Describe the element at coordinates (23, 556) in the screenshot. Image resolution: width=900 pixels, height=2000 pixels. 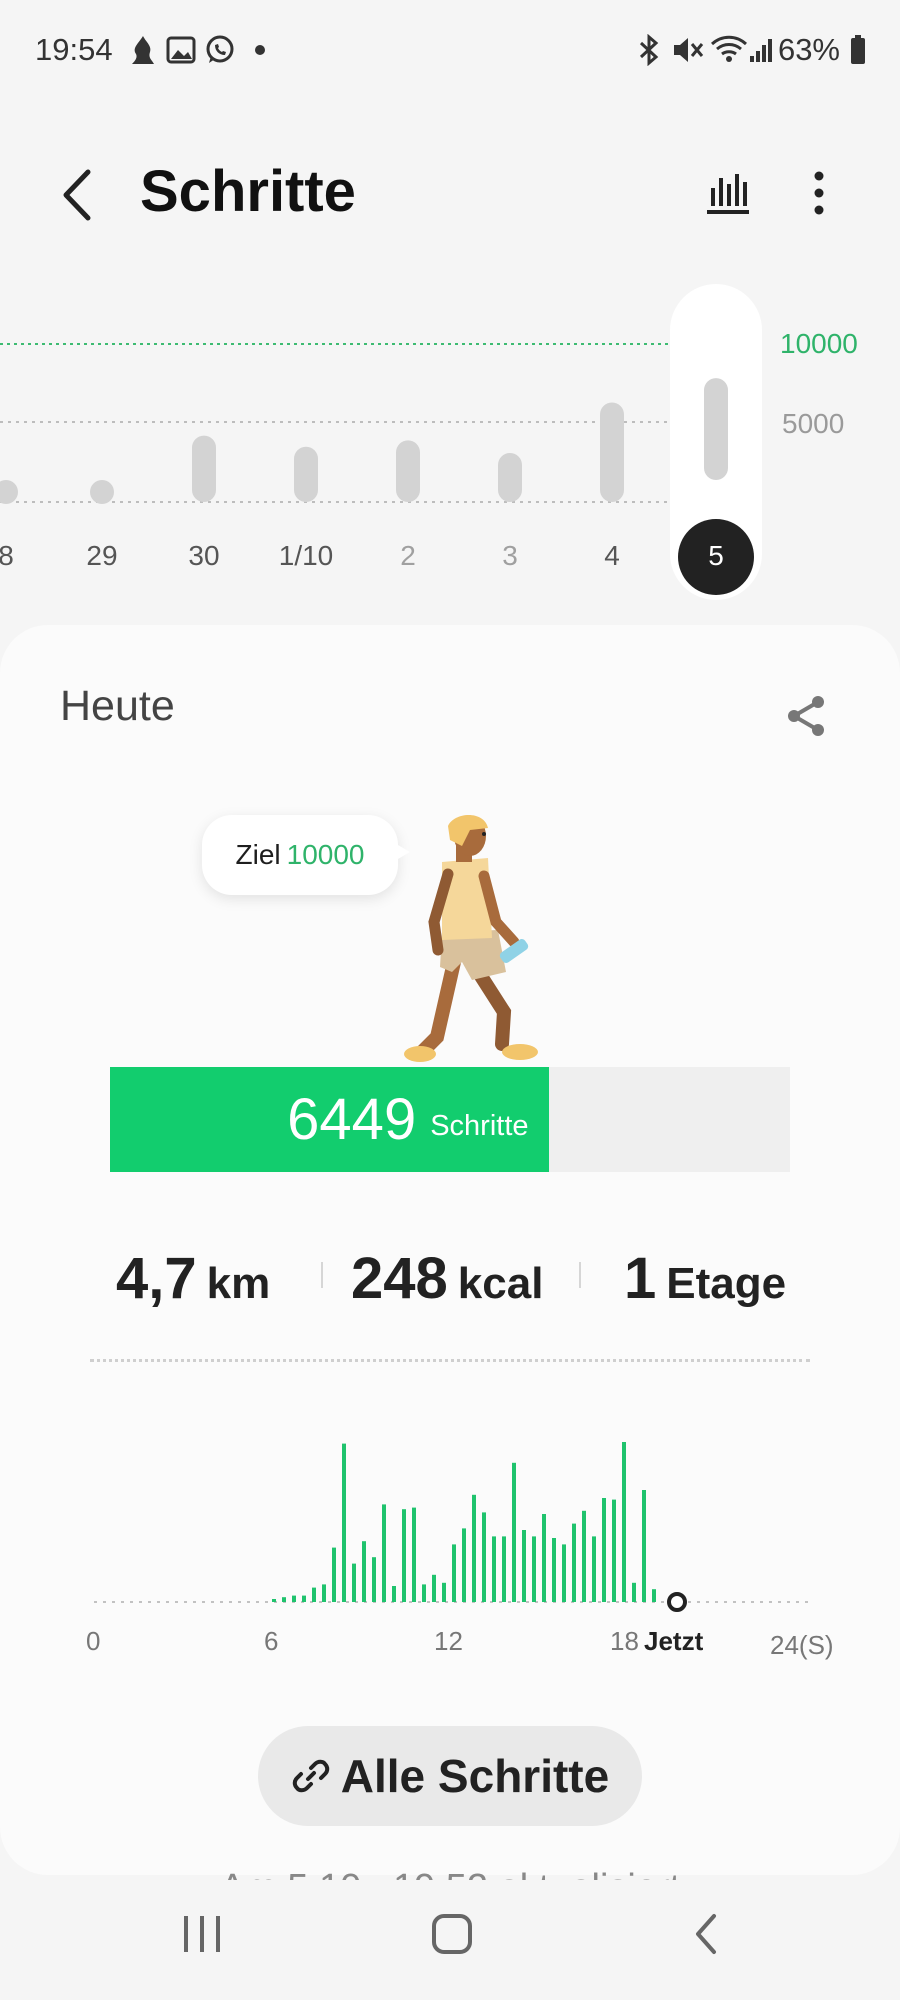
I see `week-day-label: 8` at that location.